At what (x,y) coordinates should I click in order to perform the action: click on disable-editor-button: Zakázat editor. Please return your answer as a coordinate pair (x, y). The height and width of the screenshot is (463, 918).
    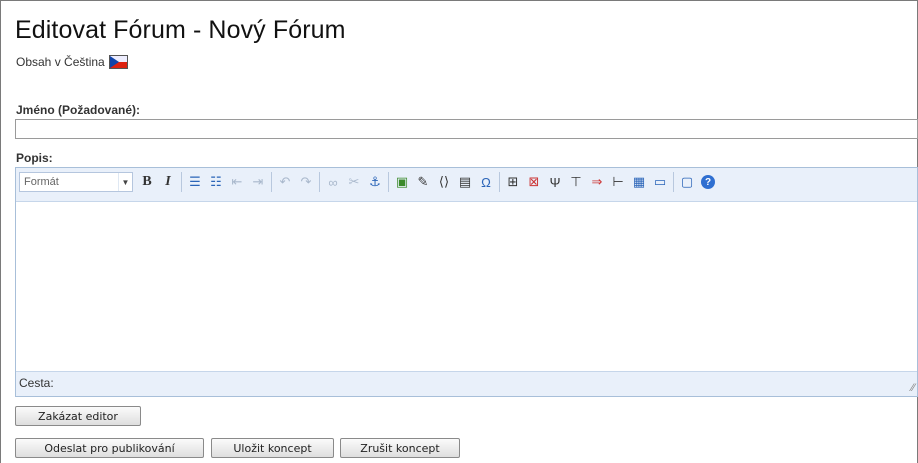
    Looking at the image, I should click on (78, 416).